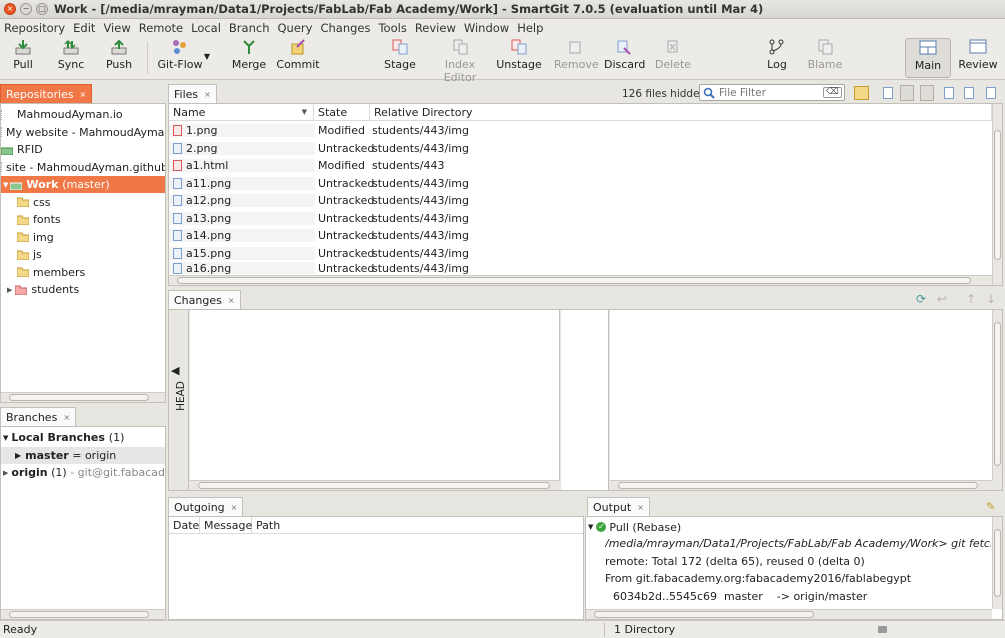 This screenshot has height=638, width=1005. What do you see at coordinates (342, 112) in the screenshot?
I see `column-header-state: State` at bounding box center [342, 112].